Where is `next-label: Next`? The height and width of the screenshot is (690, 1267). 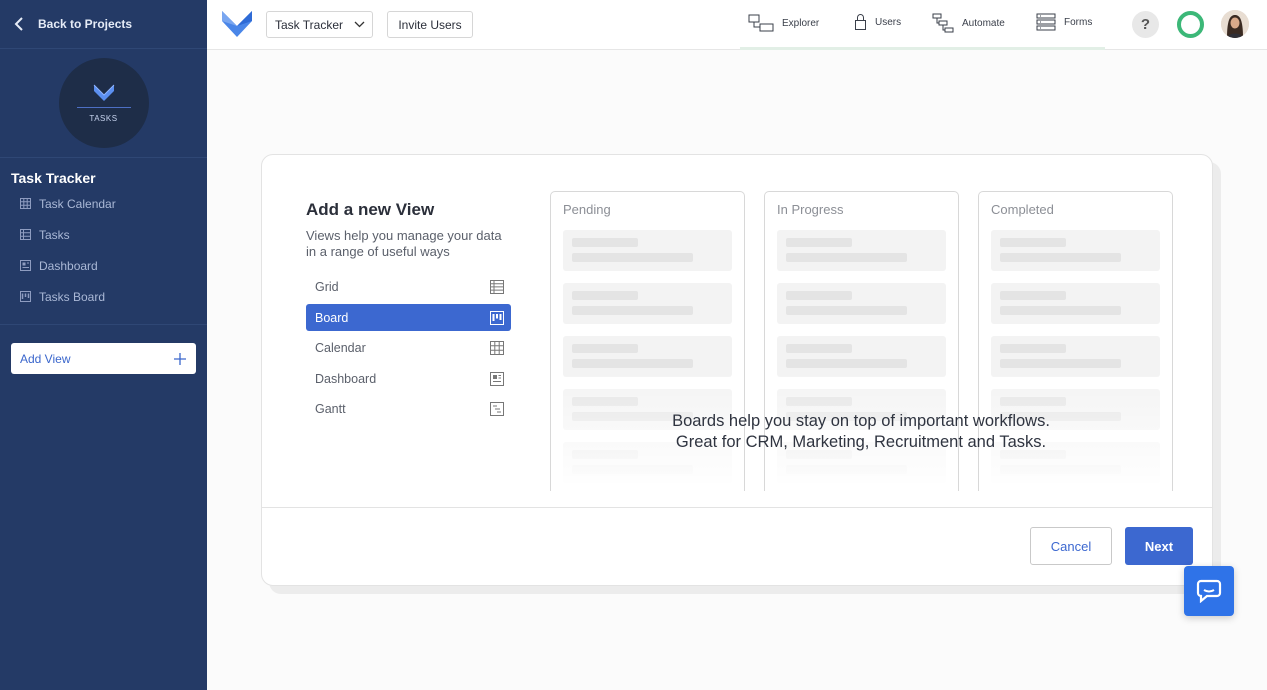
next-label: Next is located at coordinates (1159, 546).